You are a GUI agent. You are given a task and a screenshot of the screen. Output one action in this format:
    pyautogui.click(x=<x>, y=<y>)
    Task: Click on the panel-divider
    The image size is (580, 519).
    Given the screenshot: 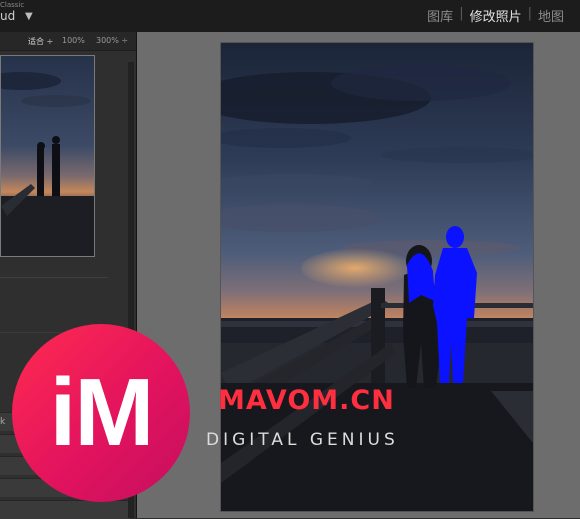 What is the action you would take?
    pyautogui.click(x=54, y=277)
    